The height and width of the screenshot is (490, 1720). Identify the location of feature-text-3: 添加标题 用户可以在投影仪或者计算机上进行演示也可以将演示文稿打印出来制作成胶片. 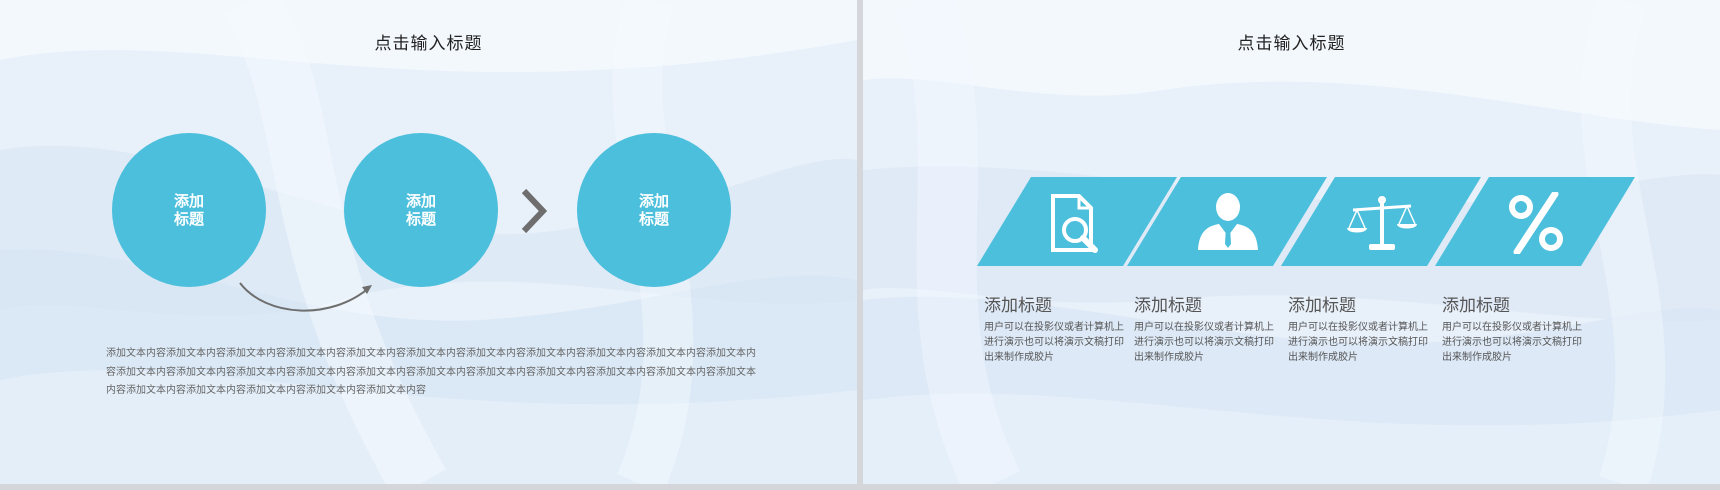
(1358, 329).